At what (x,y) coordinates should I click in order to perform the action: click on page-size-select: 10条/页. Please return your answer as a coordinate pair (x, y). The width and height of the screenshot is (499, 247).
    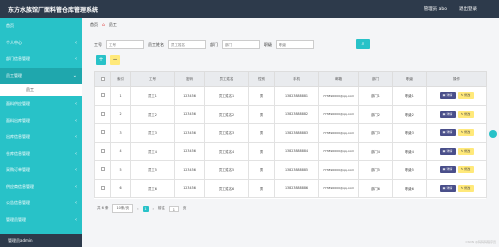
    Looking at the image, I should click on (123, 208).